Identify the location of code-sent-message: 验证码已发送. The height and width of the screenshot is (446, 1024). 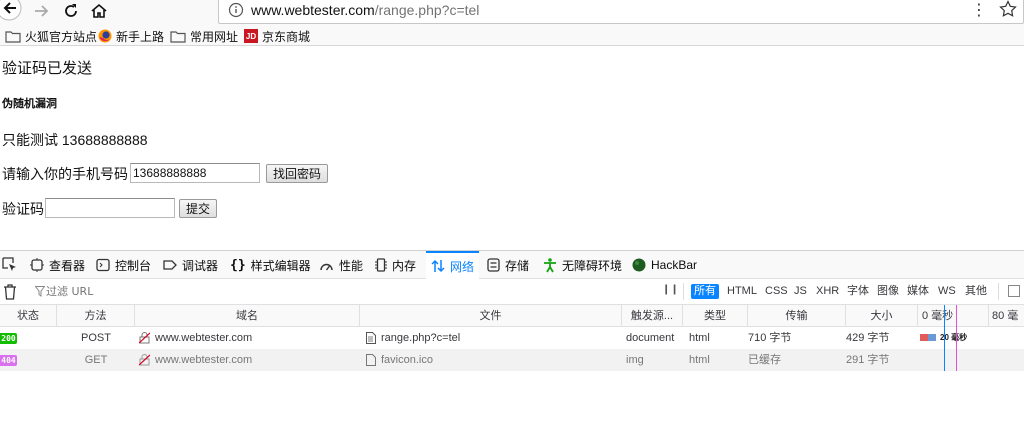
(47, 68).